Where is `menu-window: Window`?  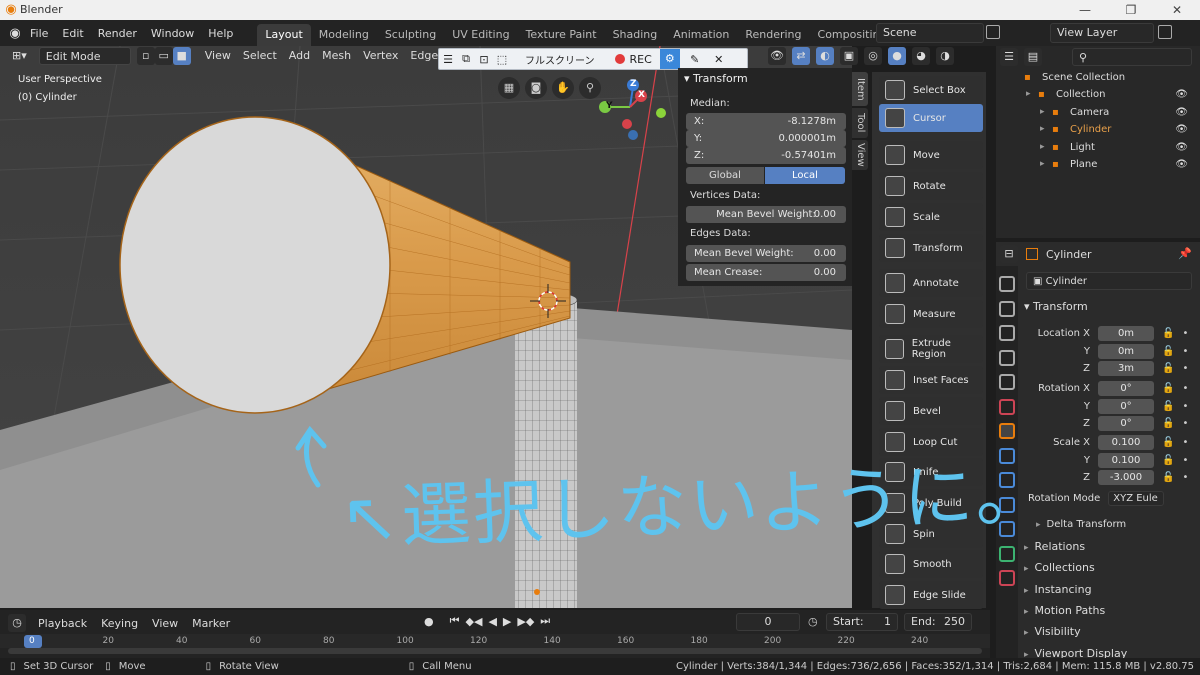
menu-window: Window is located at coordinates (172, 33).